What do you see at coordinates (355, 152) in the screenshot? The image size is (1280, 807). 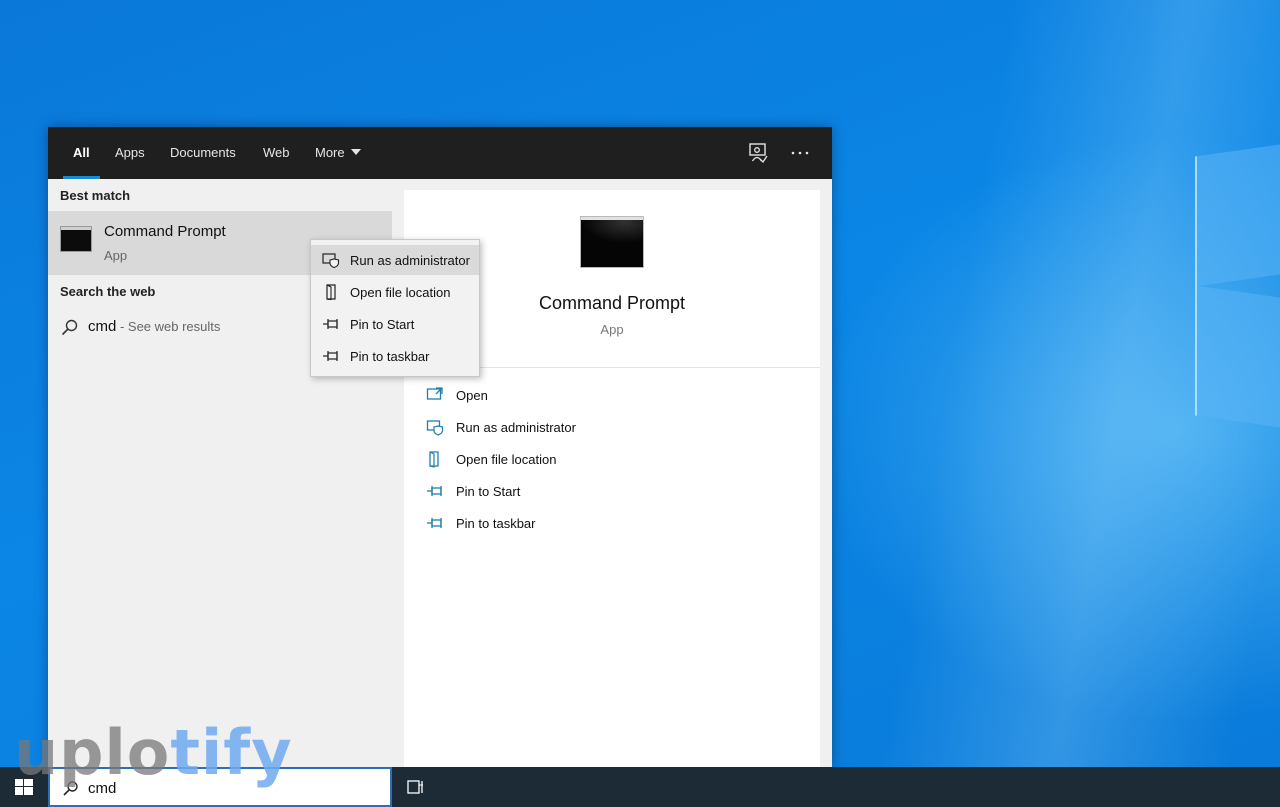 I see `caret-down-icon` at bounding box center [355, 152].